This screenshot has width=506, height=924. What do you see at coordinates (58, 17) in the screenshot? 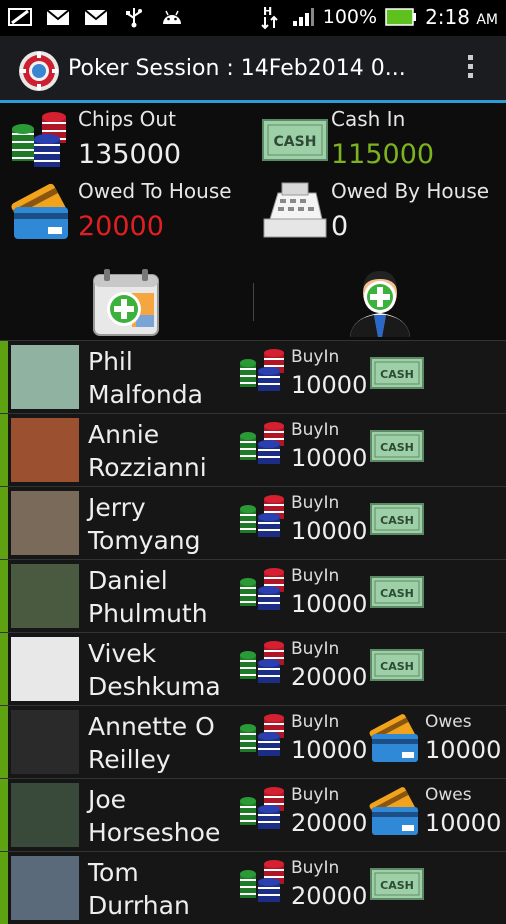
I see `mail-icon` at bounding box center [58, 17].